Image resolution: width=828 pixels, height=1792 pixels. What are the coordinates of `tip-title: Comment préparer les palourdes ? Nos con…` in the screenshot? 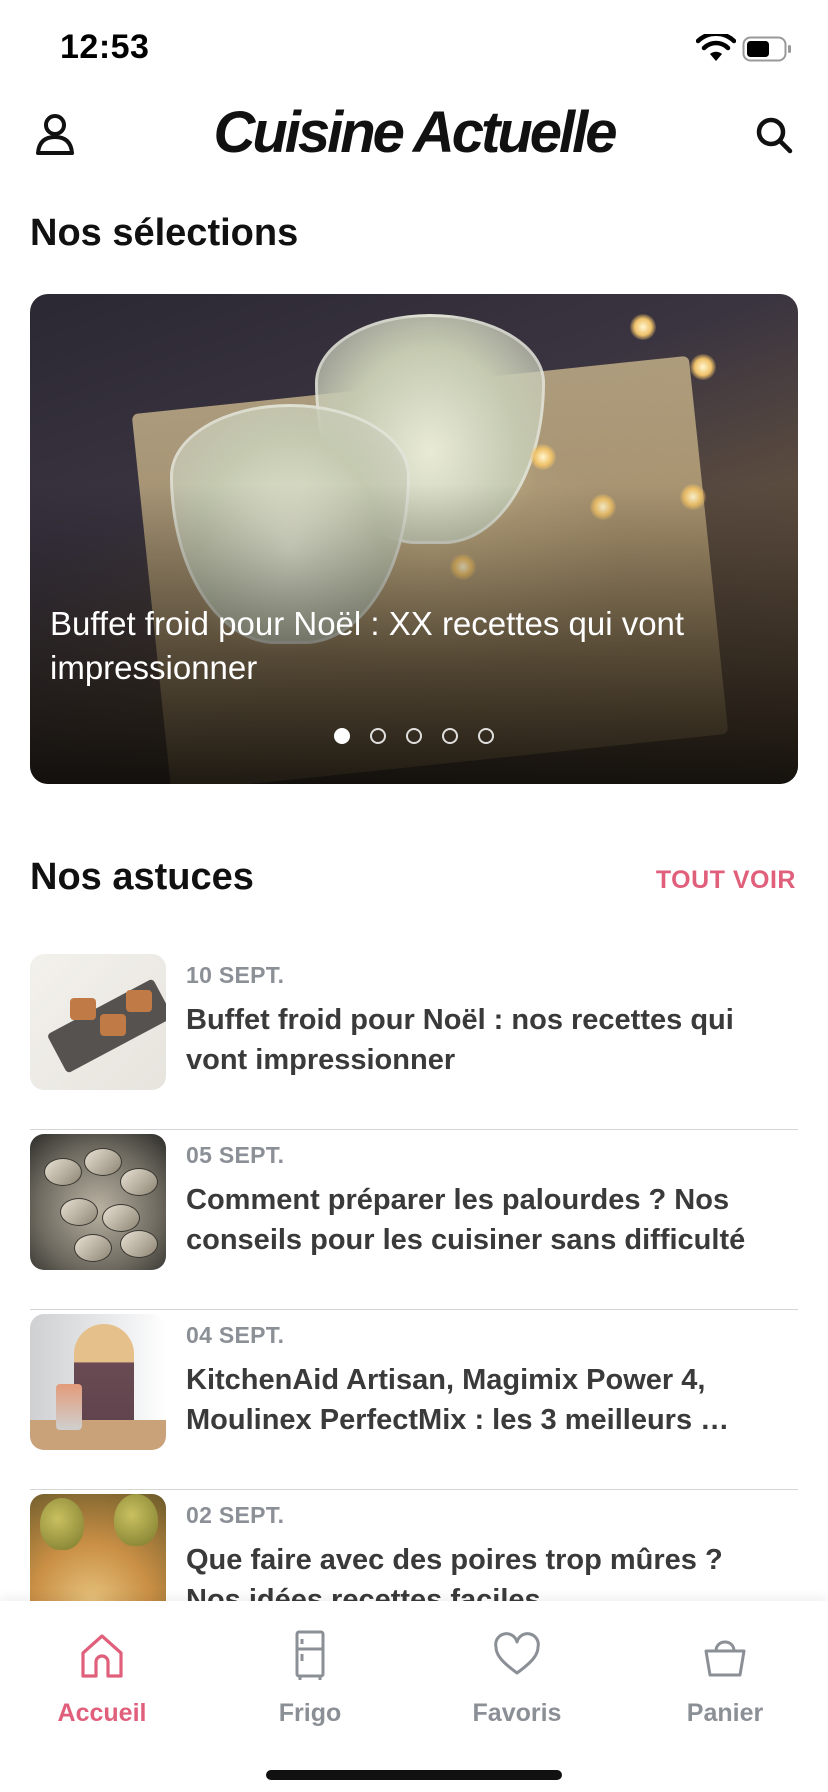 It's located at (466, 1220).